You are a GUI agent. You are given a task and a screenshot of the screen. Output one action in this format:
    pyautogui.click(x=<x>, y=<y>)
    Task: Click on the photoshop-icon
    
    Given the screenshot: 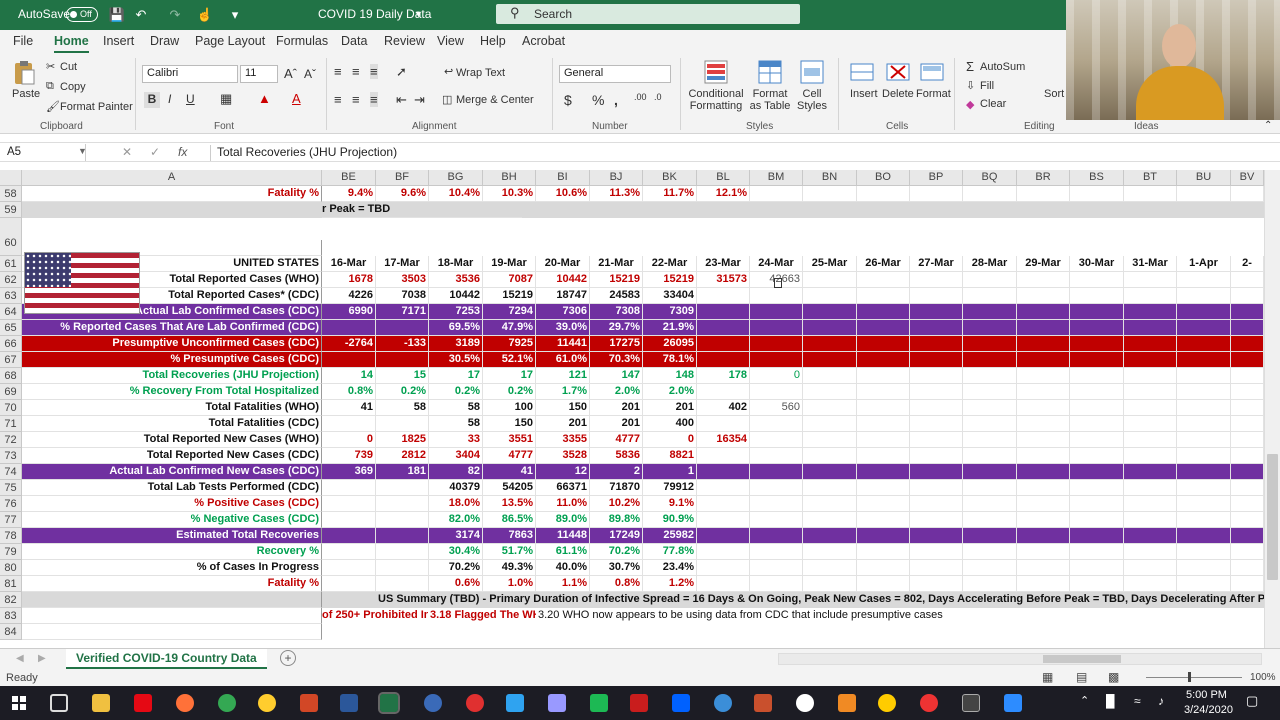 What is the action you would take?
    pyautogui.click(x=515, y=703)
    